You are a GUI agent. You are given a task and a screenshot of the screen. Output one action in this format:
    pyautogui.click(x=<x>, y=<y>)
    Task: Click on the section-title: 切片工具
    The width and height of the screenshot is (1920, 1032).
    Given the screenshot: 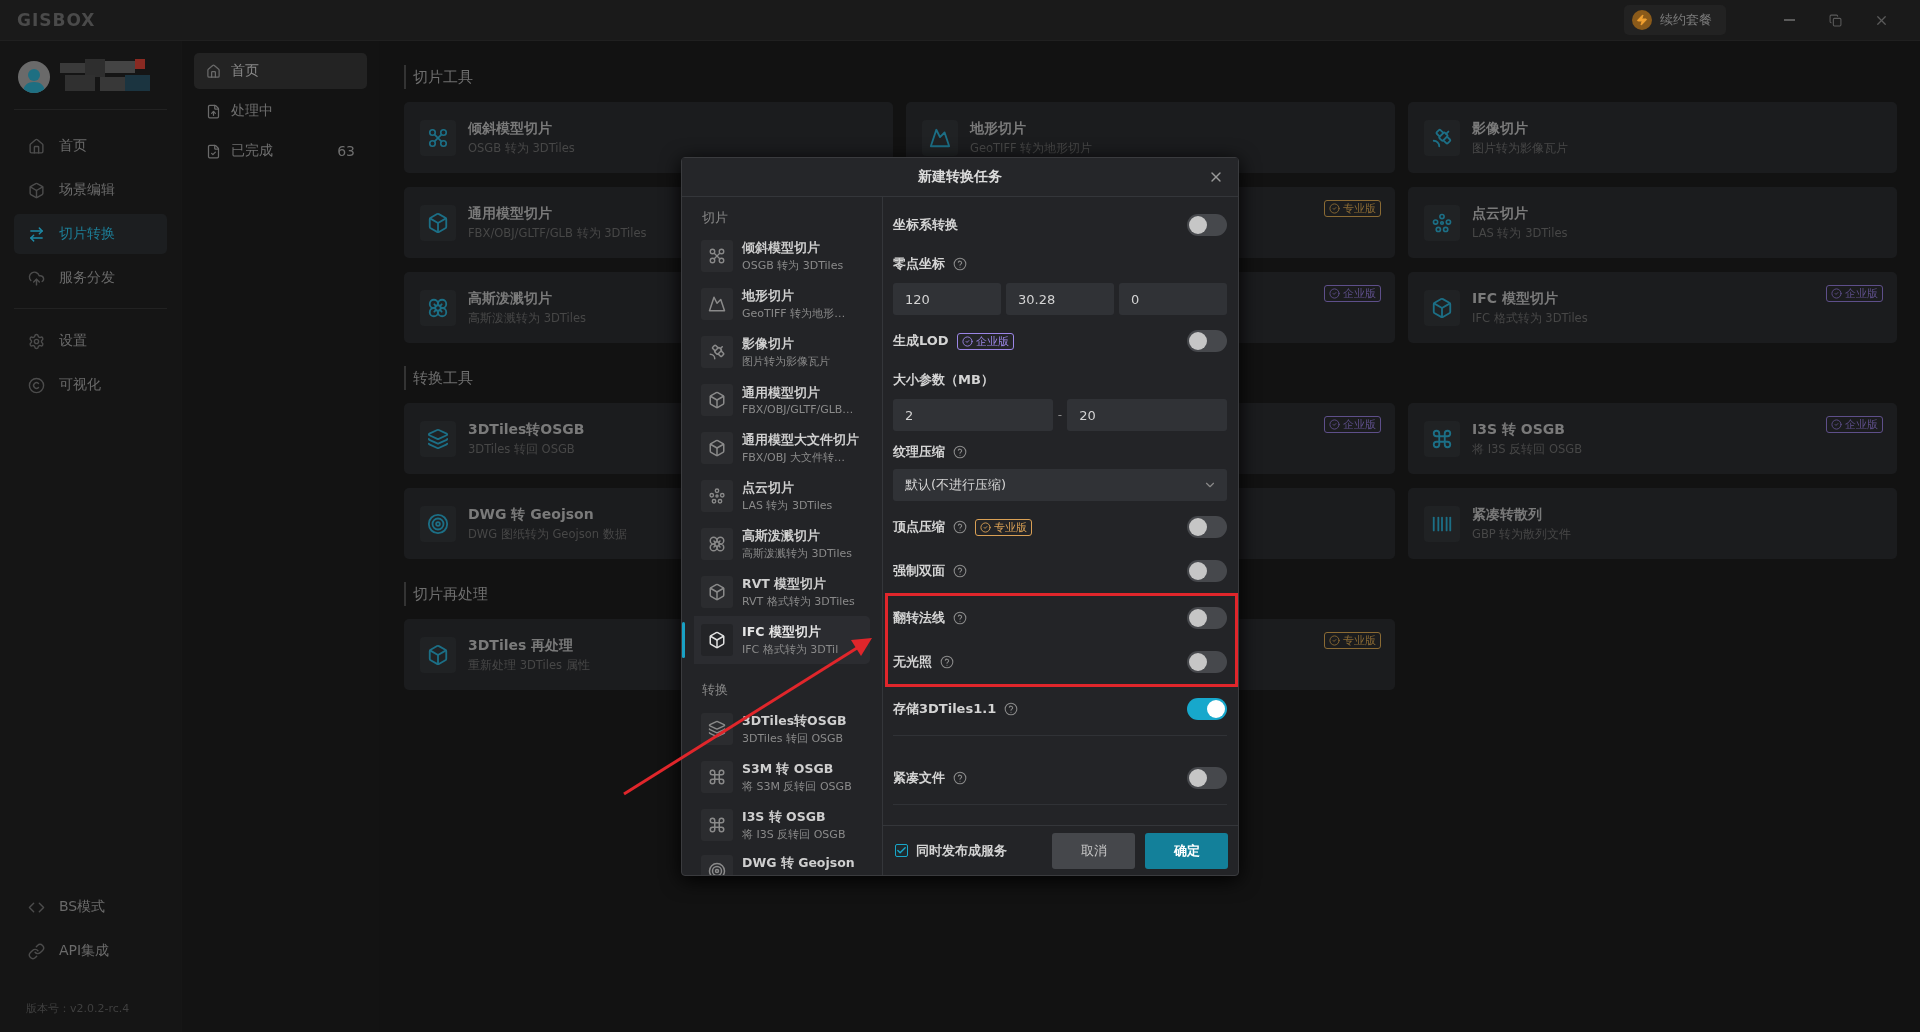 What is the action you would take?
    pyautogui.click(x=1150, y=77)
    